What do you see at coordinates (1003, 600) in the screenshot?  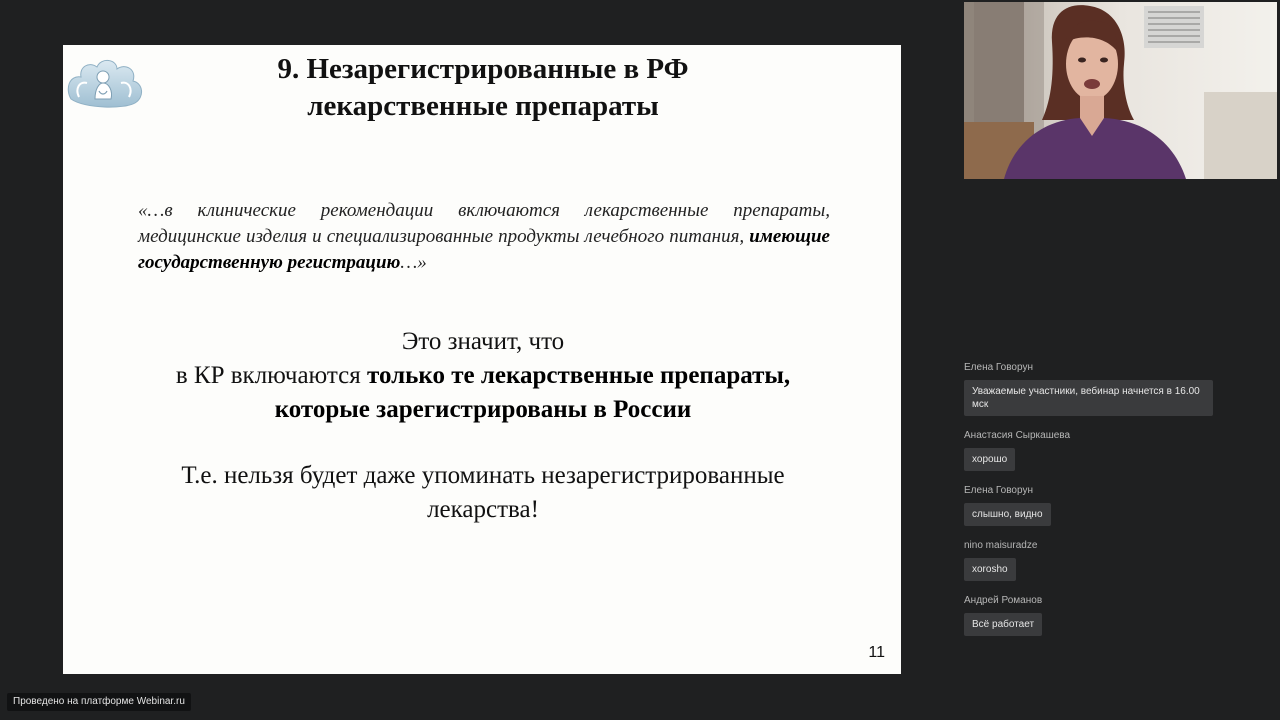 I see `chat-message-author: Андрей Романов` at bounding box center [1003, 600].